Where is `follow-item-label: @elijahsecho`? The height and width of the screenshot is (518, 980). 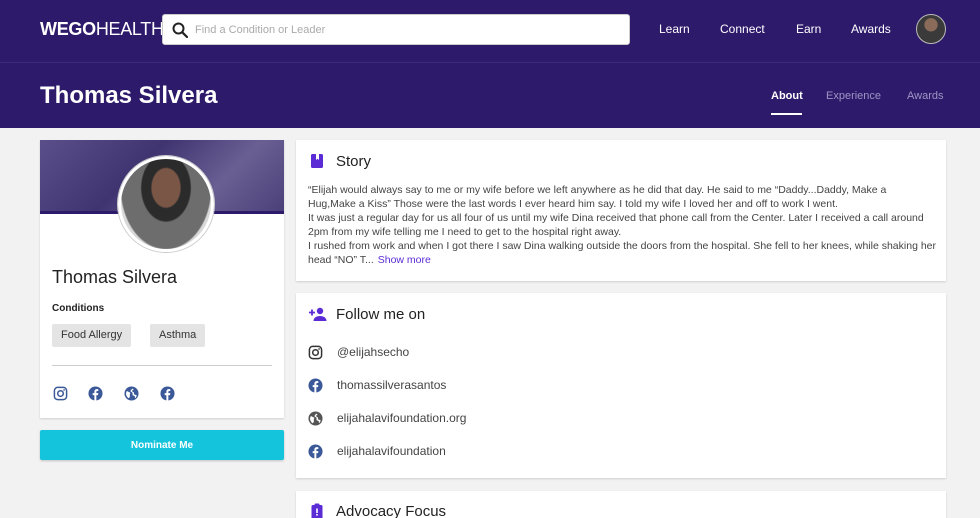 follow-item-label: @elijahsecho is located at coordinates (373, 352).